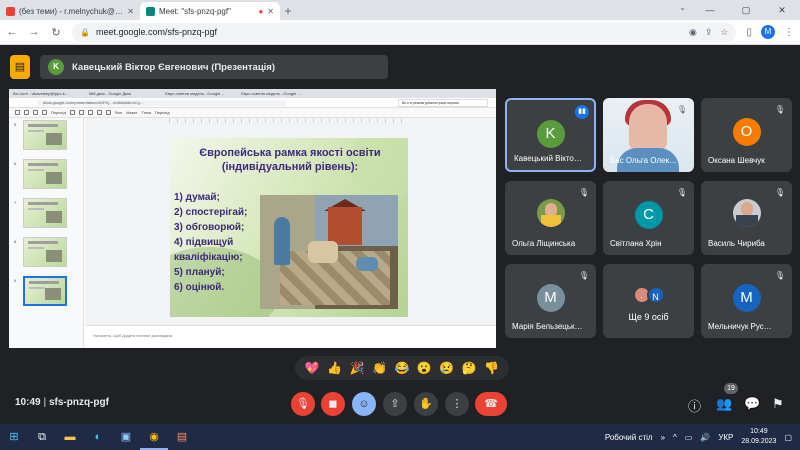  I want to click on address-bar-actions: ◉ ⇪ ☆, so click(708, 32).